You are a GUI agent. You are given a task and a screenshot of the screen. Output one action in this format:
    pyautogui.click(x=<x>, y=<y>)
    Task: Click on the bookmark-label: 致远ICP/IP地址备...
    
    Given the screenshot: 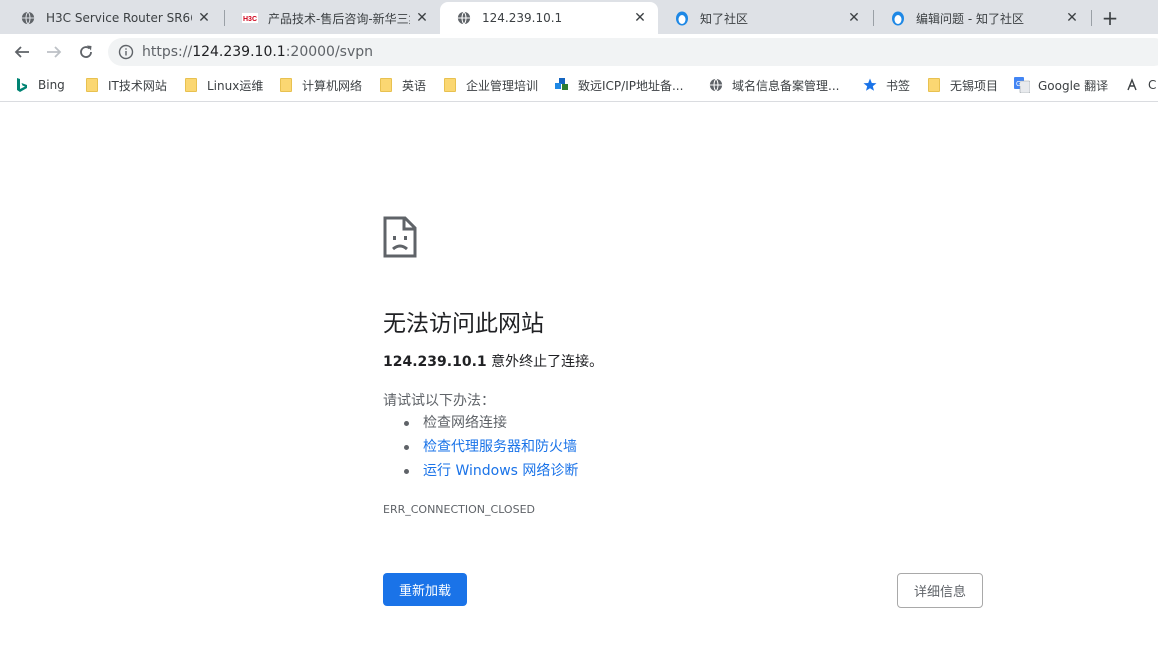 What is the action you would take?
    pyautogui.click(x=631, y=85)
    